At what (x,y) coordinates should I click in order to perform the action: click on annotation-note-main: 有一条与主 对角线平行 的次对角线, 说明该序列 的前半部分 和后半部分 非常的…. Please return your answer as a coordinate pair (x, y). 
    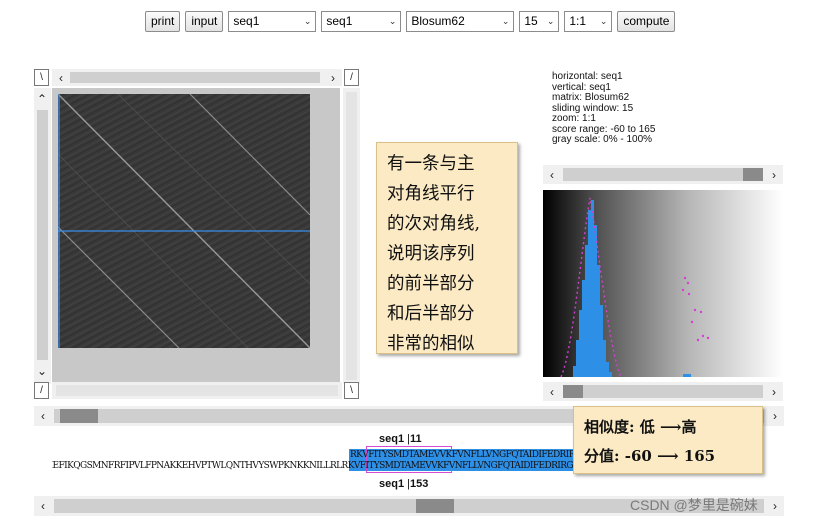
    Looking at the image, I should click on (447, 248).